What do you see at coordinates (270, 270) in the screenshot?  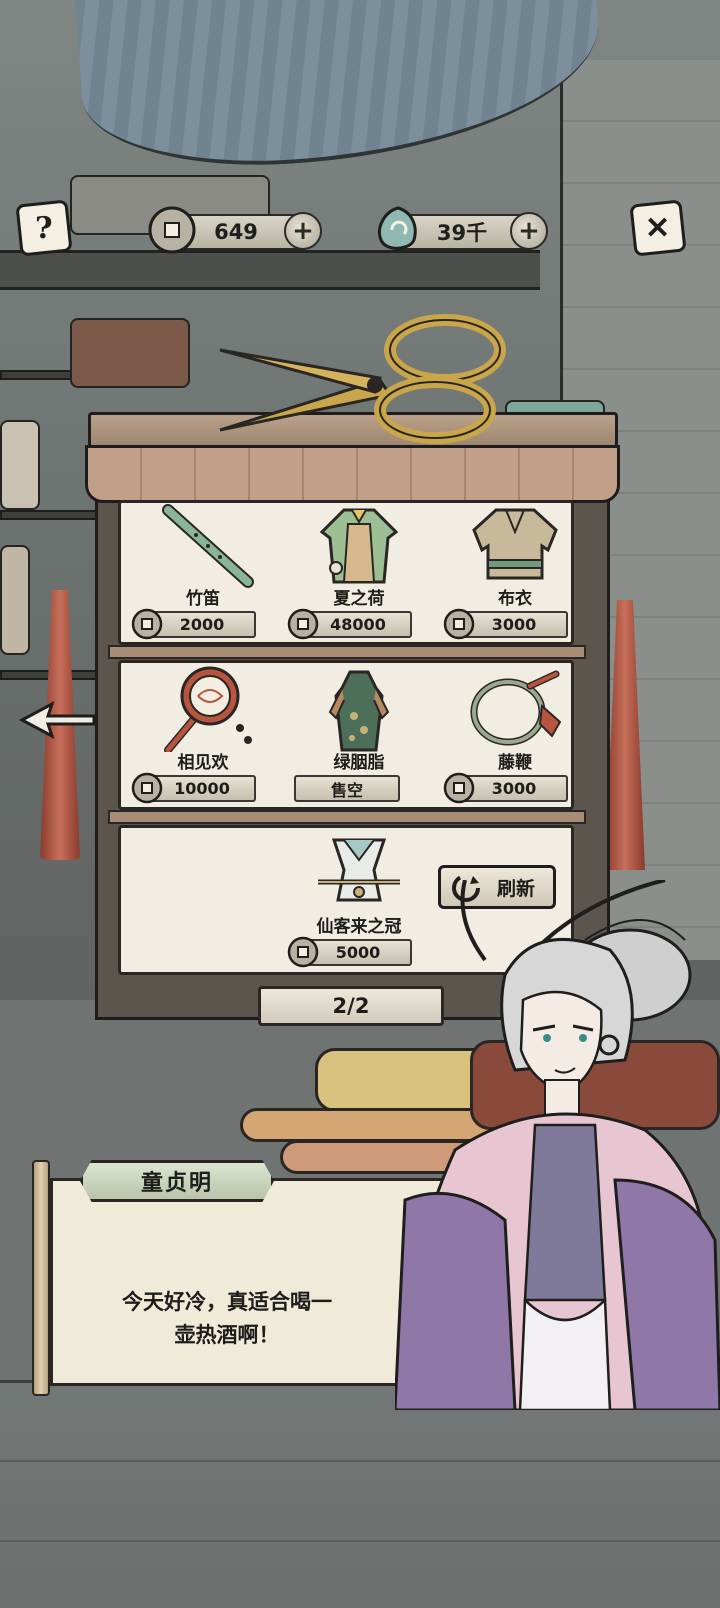 I see `ceiling-beam` at bounding box center [270, 270].